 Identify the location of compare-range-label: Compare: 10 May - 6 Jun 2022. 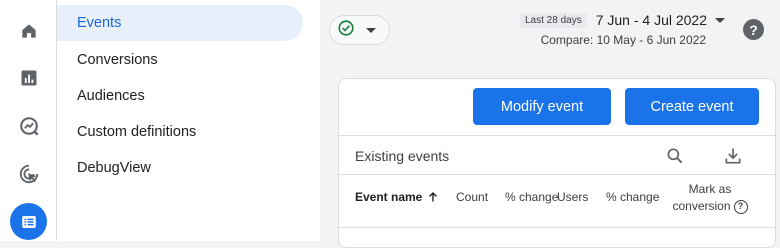
(623, 40).